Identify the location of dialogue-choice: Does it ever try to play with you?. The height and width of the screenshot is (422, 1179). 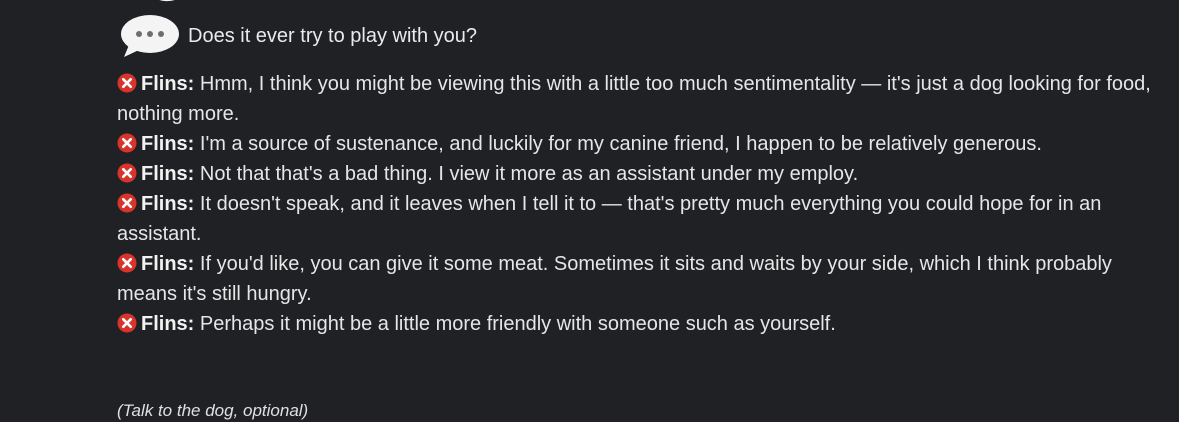
(297, 36).